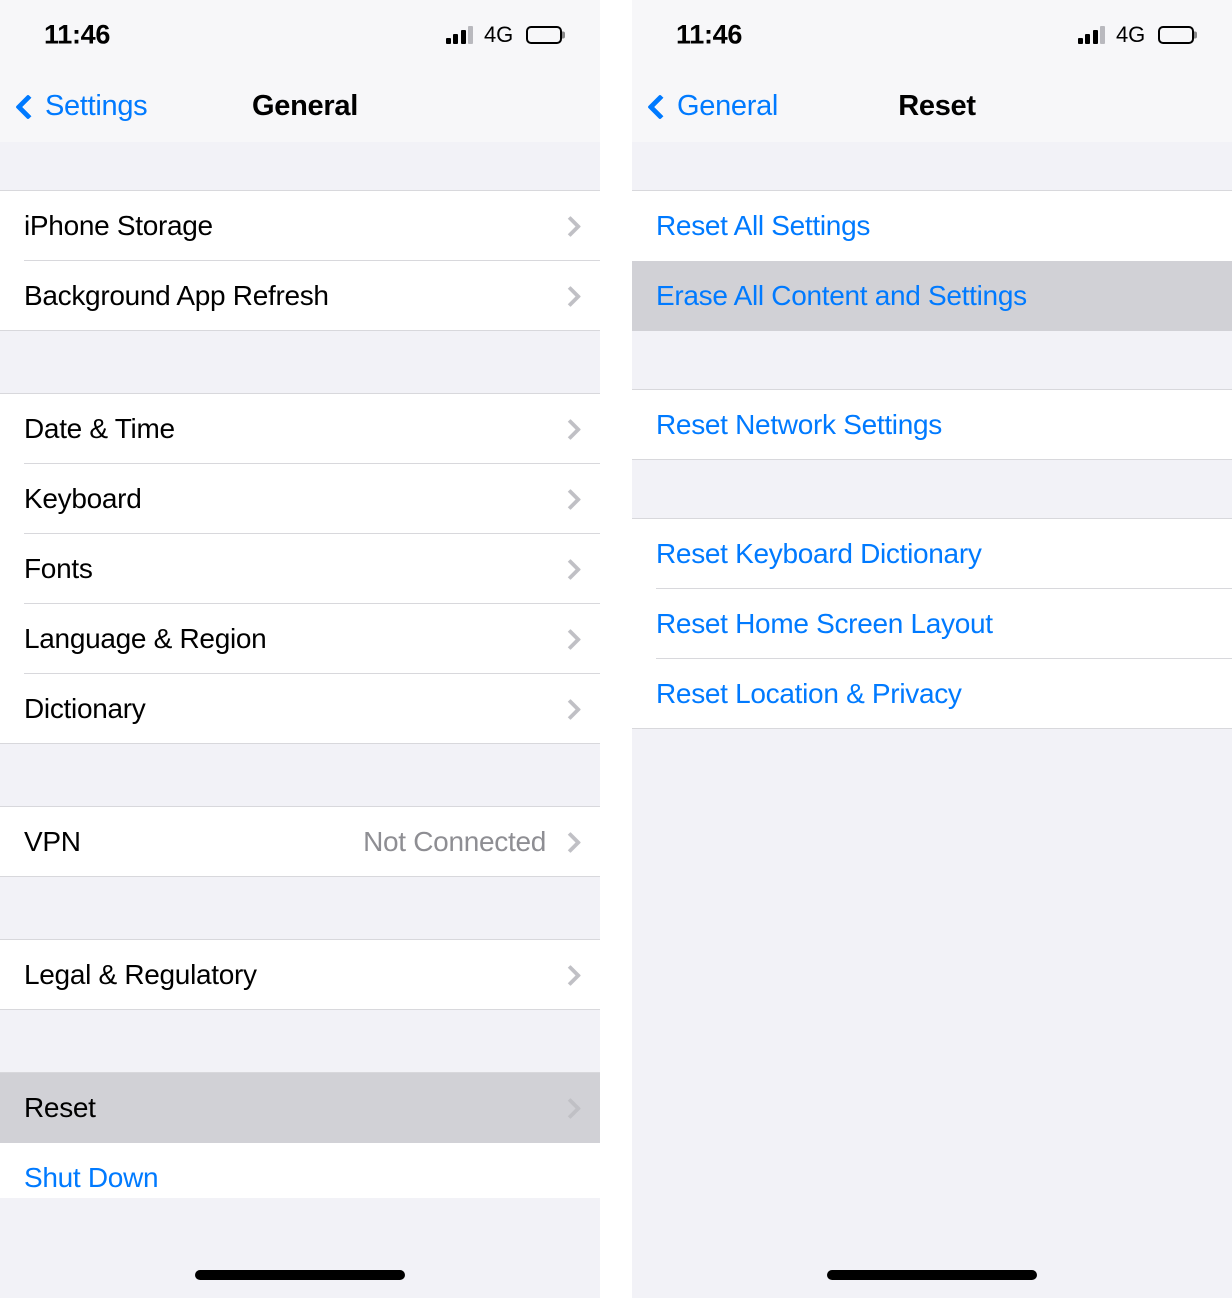 The width and height of the screenshot is (1232, 1298). What do you see at coordinates (52, 841) in the screenshot?
I see `row-label: VPN` at bounding box center [52, 841].